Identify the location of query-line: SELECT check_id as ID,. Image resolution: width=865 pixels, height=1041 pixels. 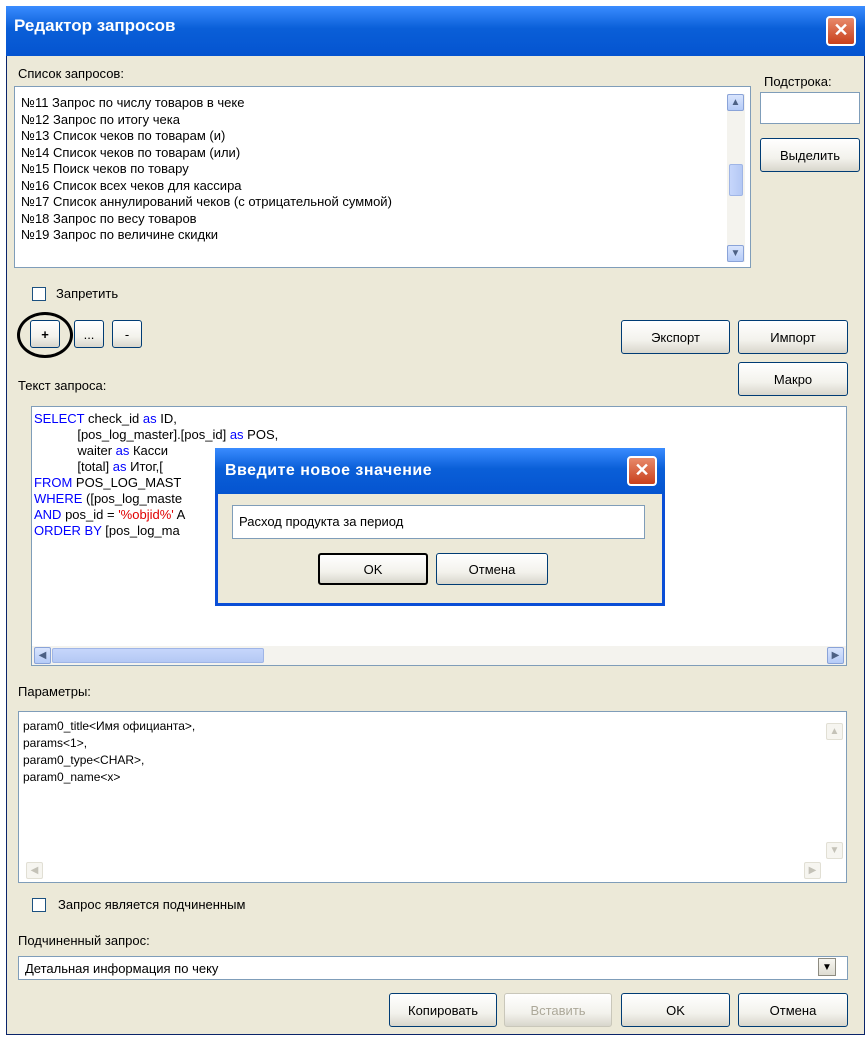
(105, 418).